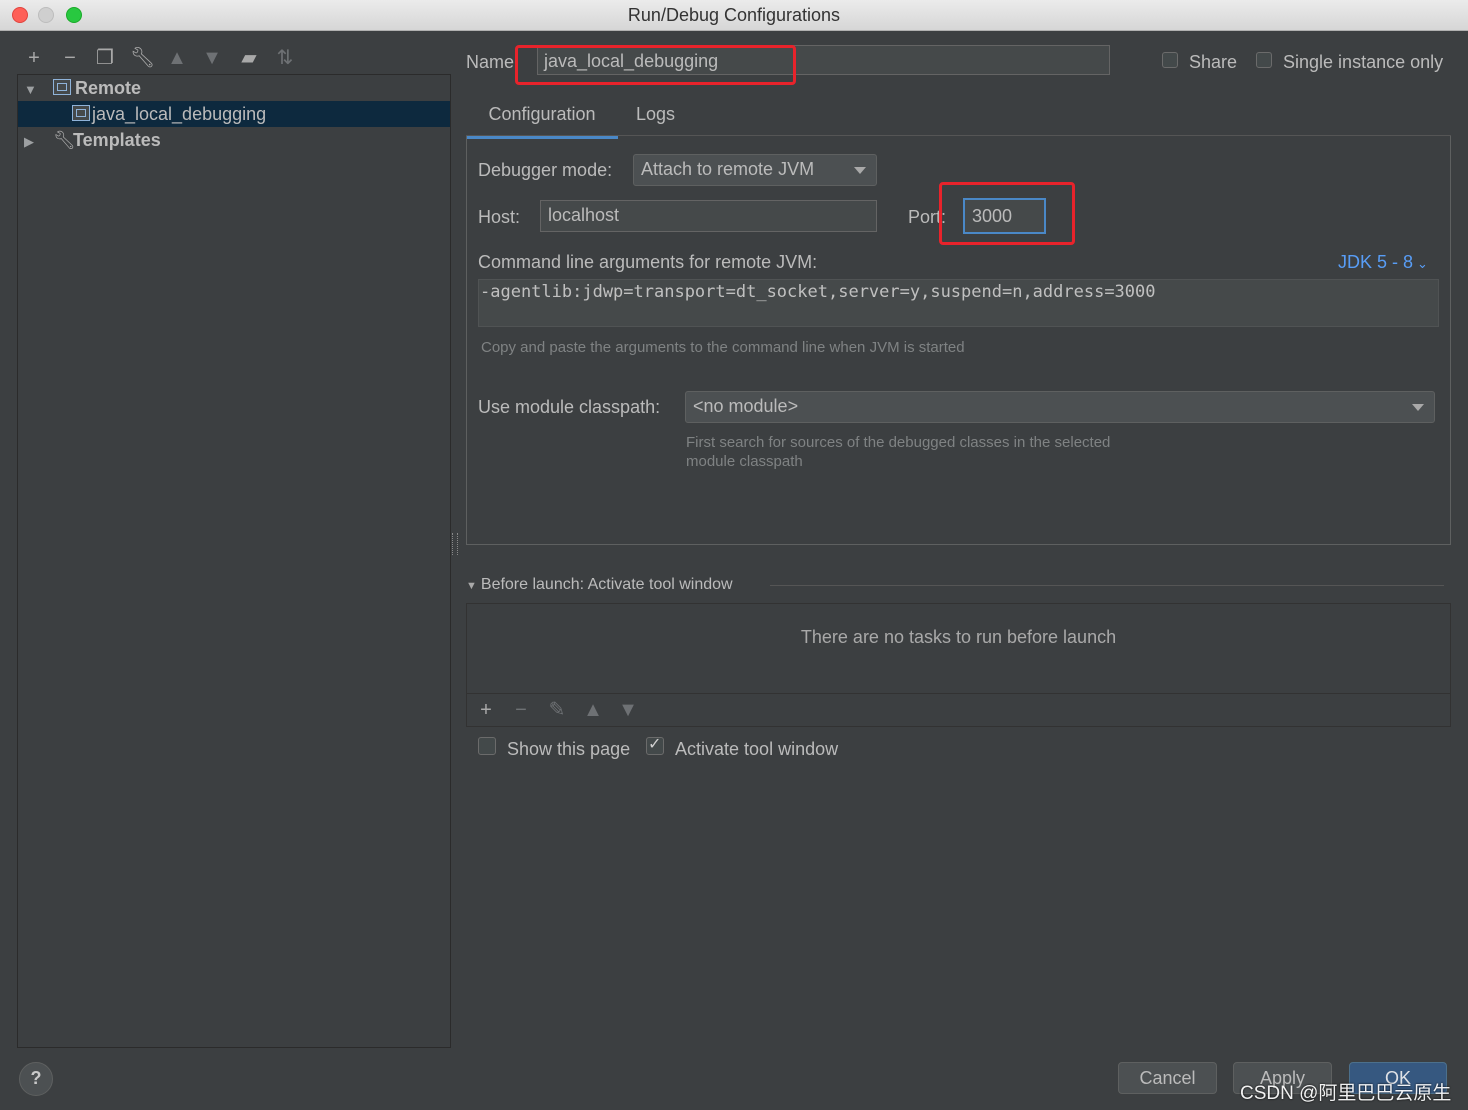  Describe the element at coordinates (655, 120) in the screenshot. I see `tab-logs: Logs` at that location.